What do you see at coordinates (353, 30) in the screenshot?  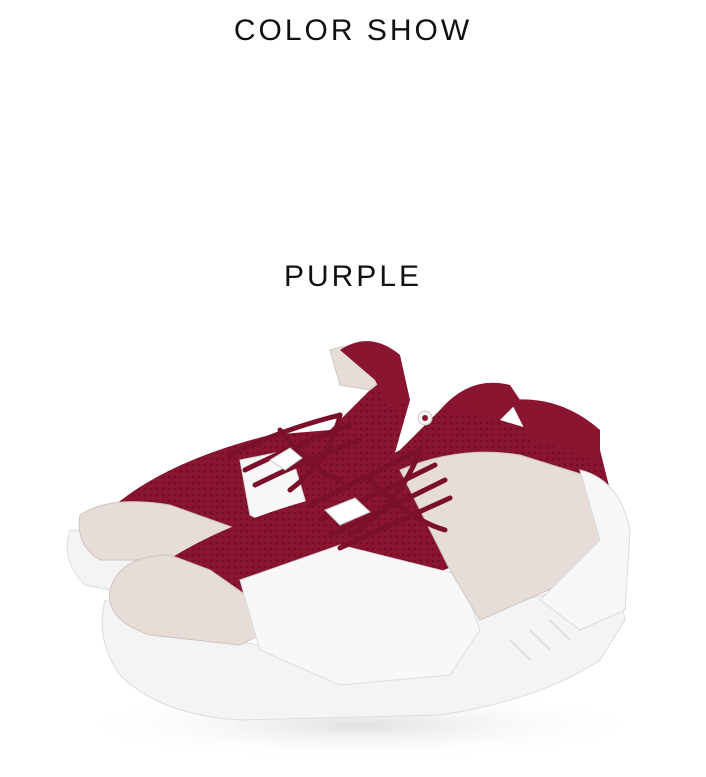 I see `page-title: COLOR SHOW` at bounding box center [353, 30].